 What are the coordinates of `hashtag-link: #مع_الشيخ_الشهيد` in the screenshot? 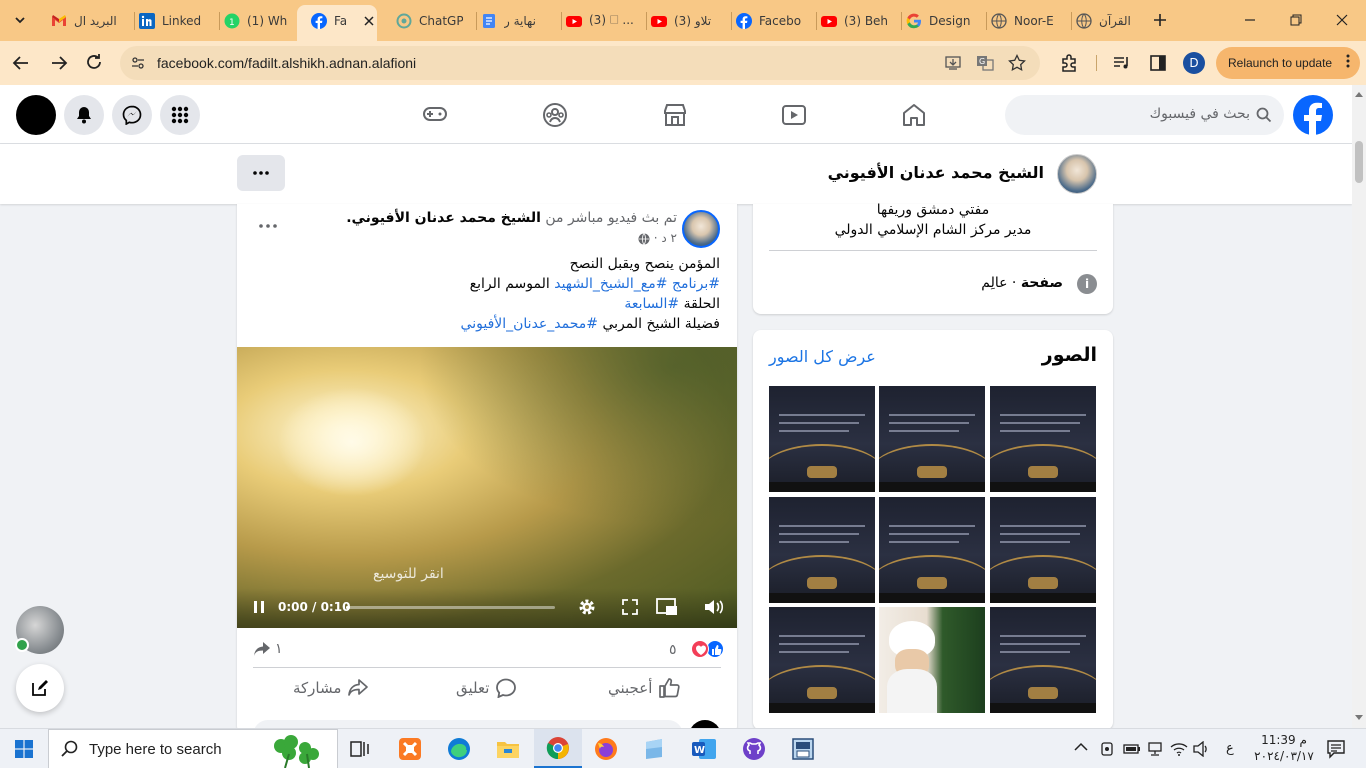 It's located at (610, 284).